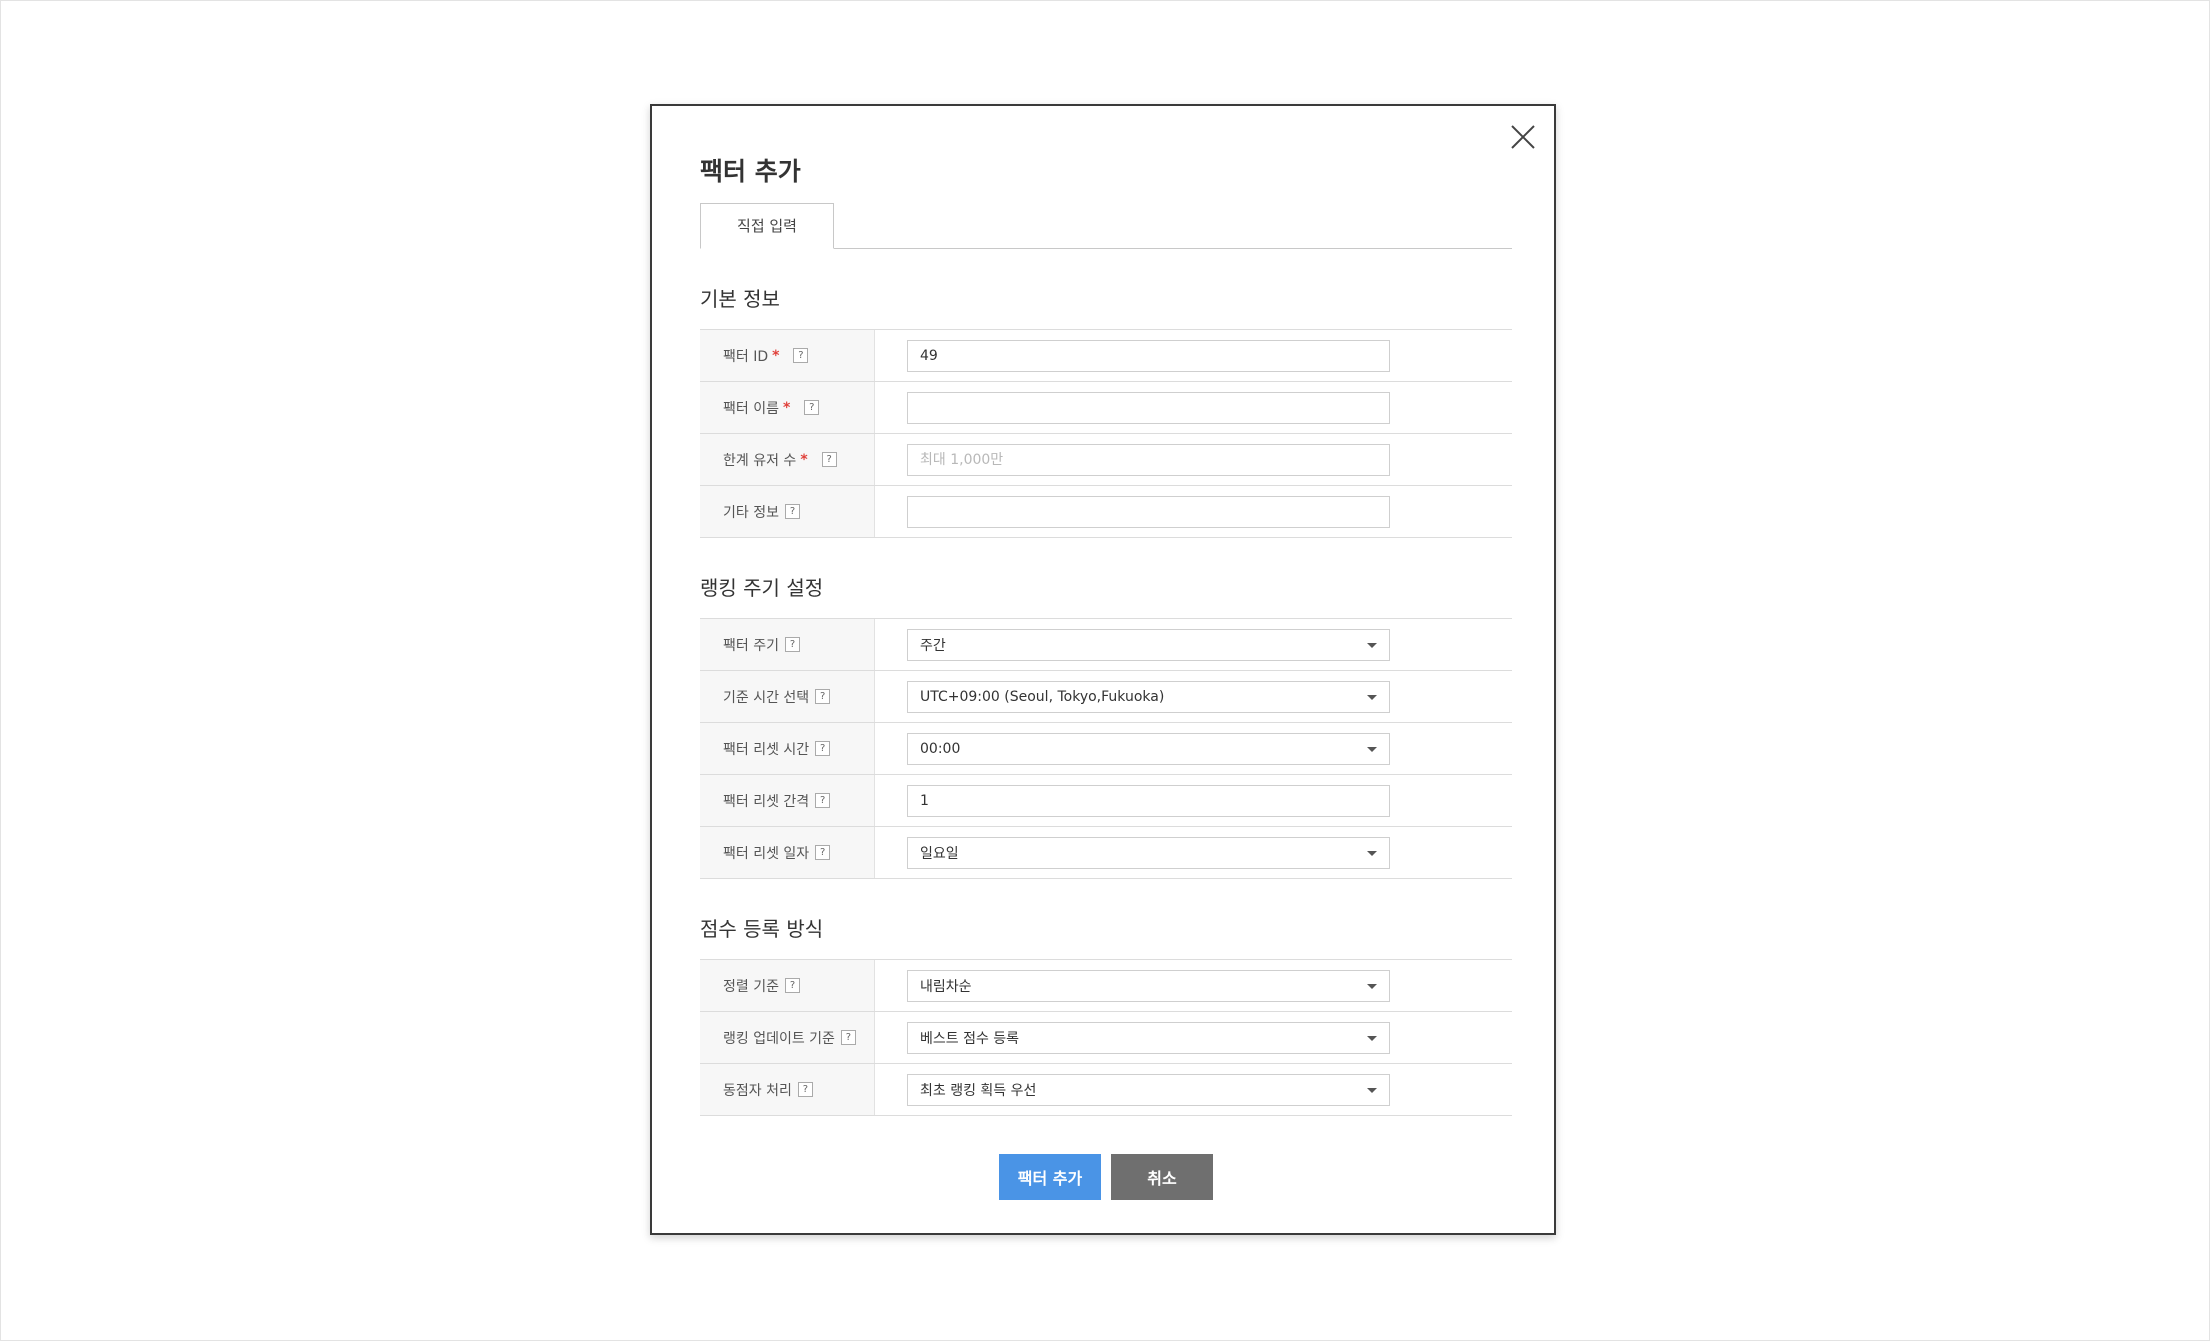 The width and height of the screenshot is (2210, 1341). I want to click on tab-bar: 직접 입력, so click(1106, 225).